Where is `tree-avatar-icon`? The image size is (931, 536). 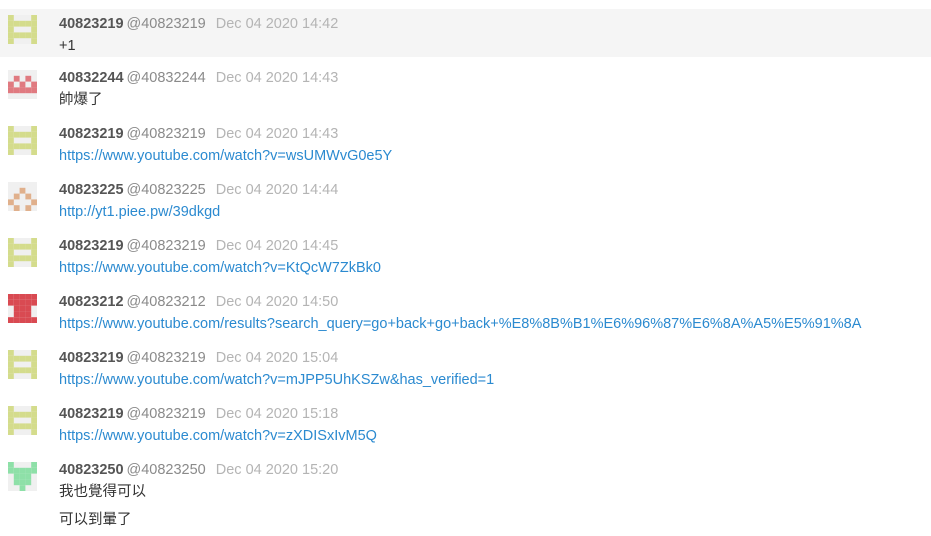
tree-avatar-icon is located at coordinates (22, 476).